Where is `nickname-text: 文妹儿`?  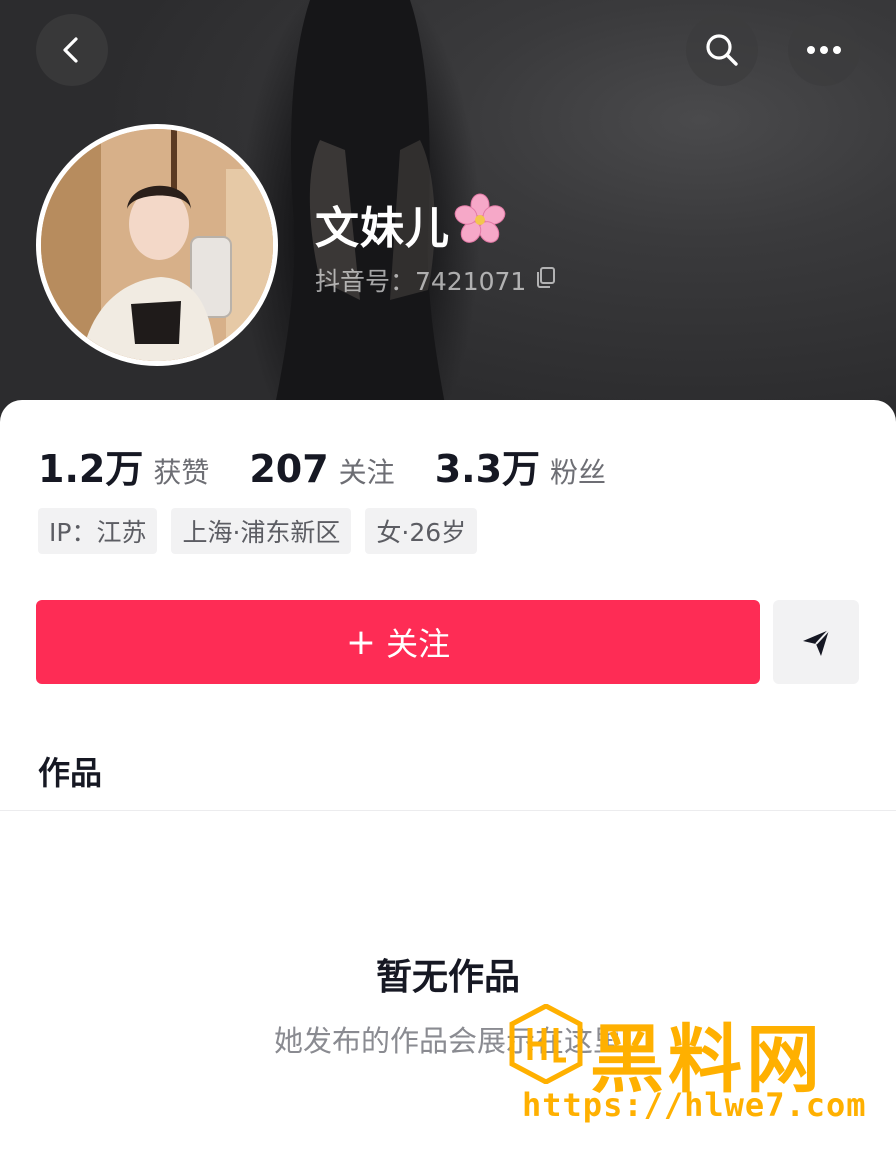 nickname-text: 文妹儿 is located at coordinates (382, 228).